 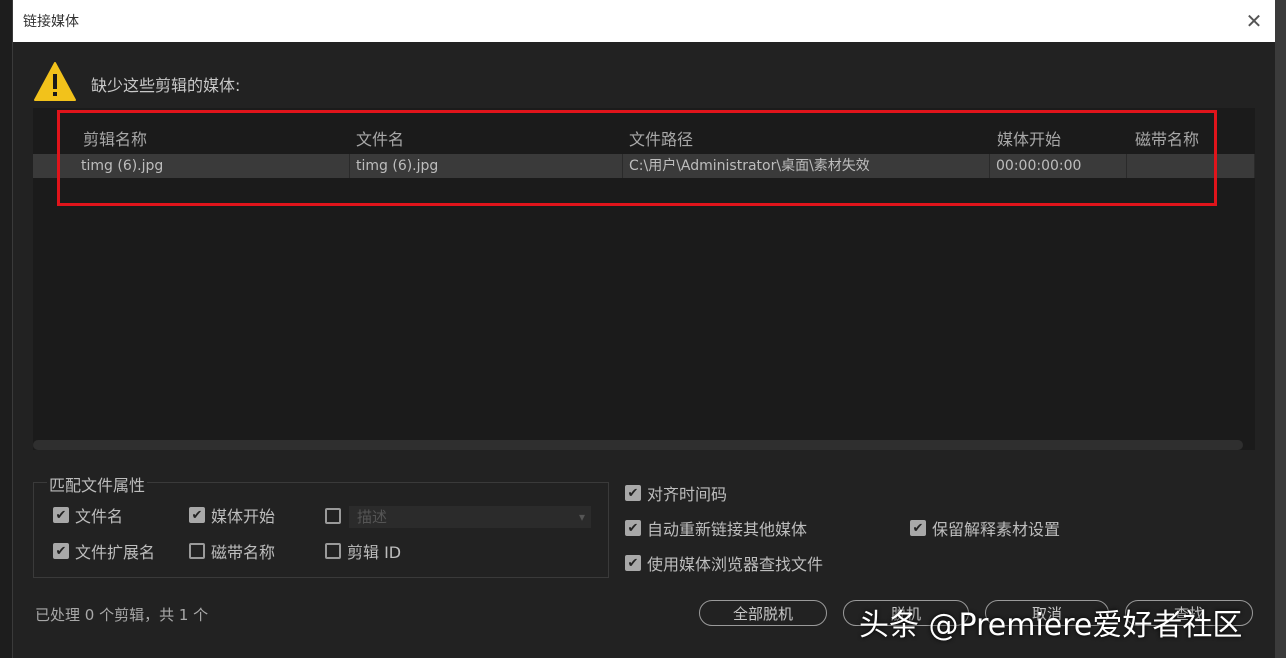 I want to click on auto-relink-checkbox: 自动重新链接其他媒体, so click(x=716, y=528).